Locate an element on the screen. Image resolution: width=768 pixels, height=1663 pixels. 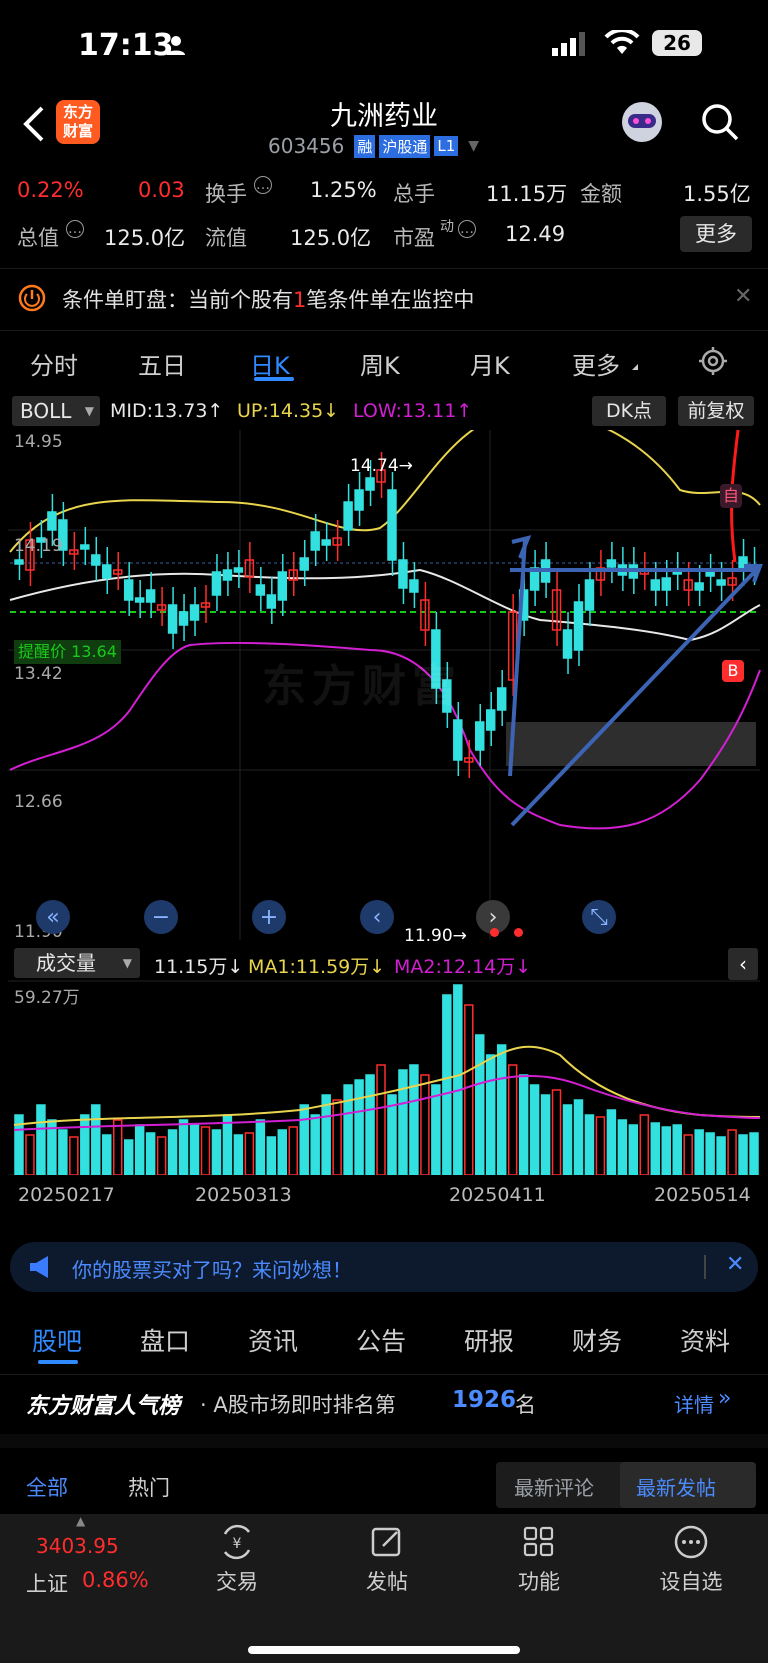
indicator-selector: BOLL ▼ is located at coordinates (56, 411).